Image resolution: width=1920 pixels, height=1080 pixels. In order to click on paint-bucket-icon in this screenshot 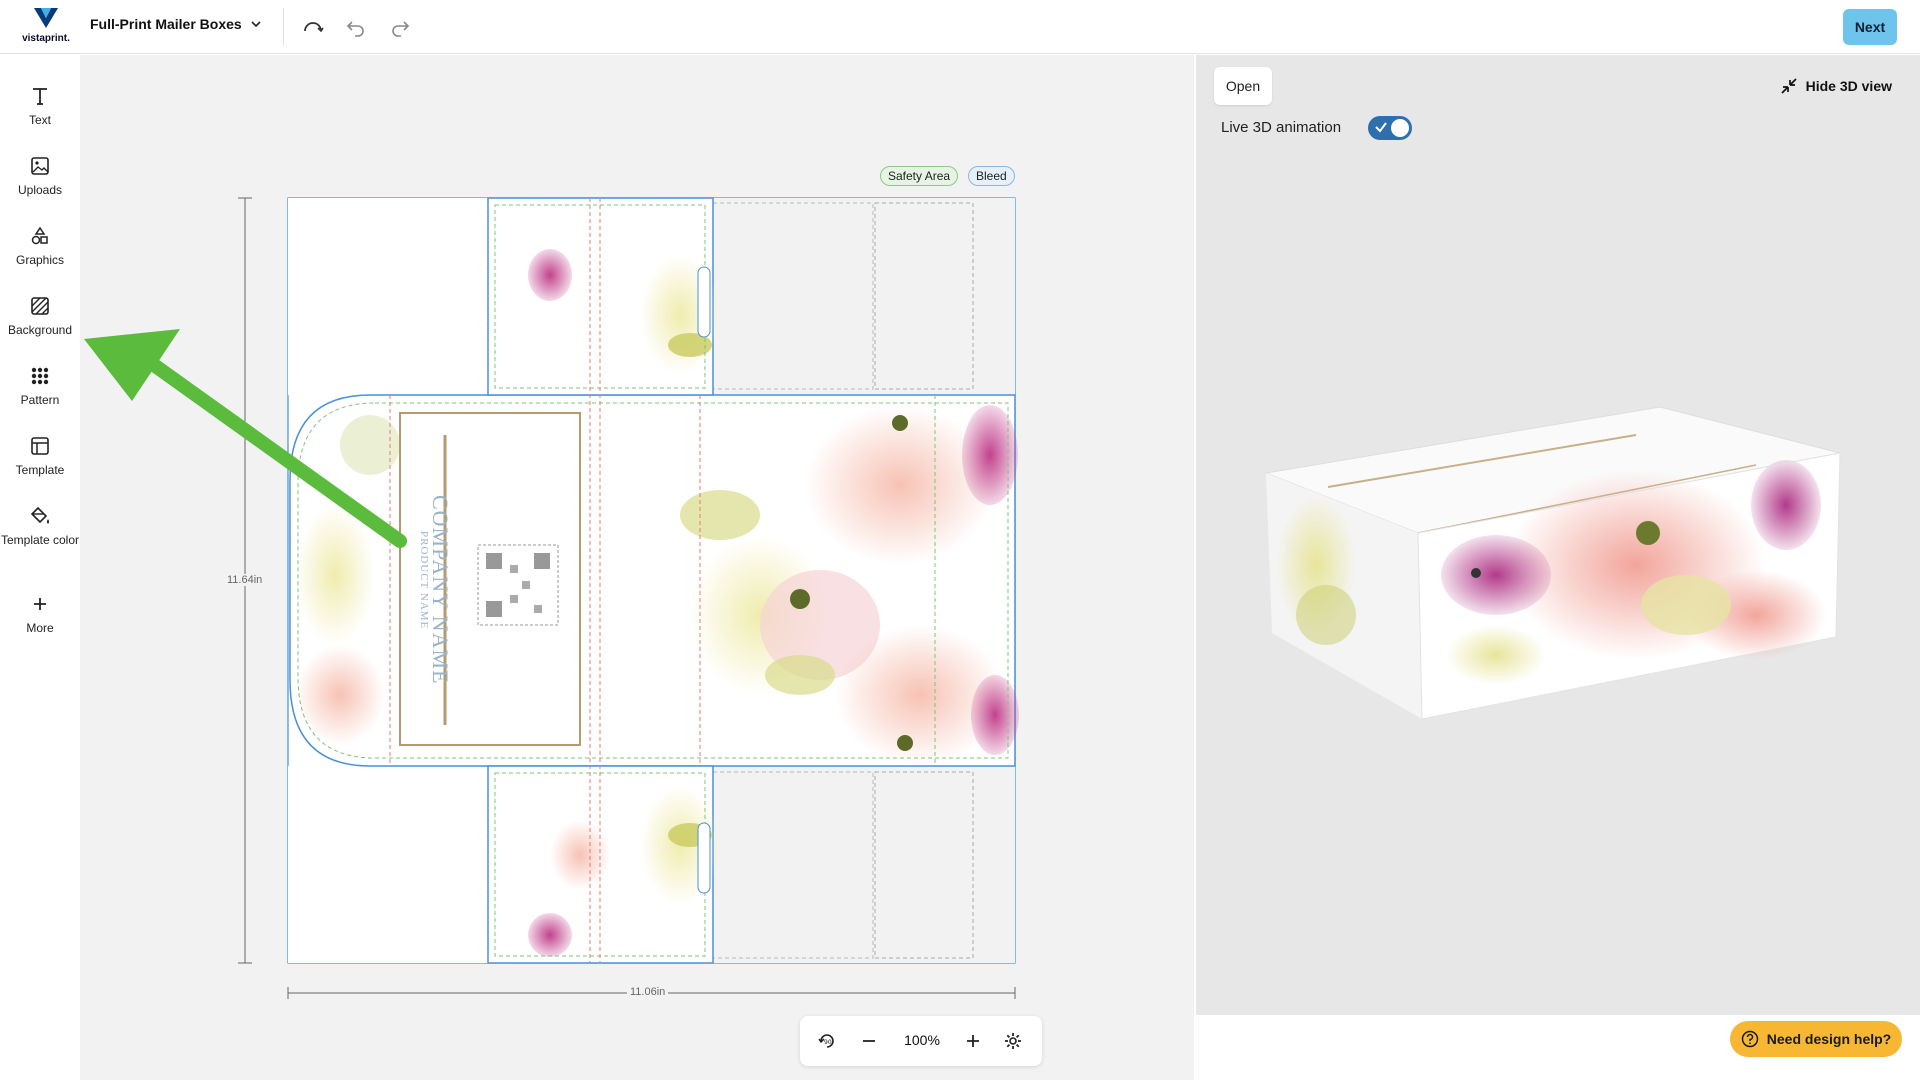, I will do `click(39, 515)`.